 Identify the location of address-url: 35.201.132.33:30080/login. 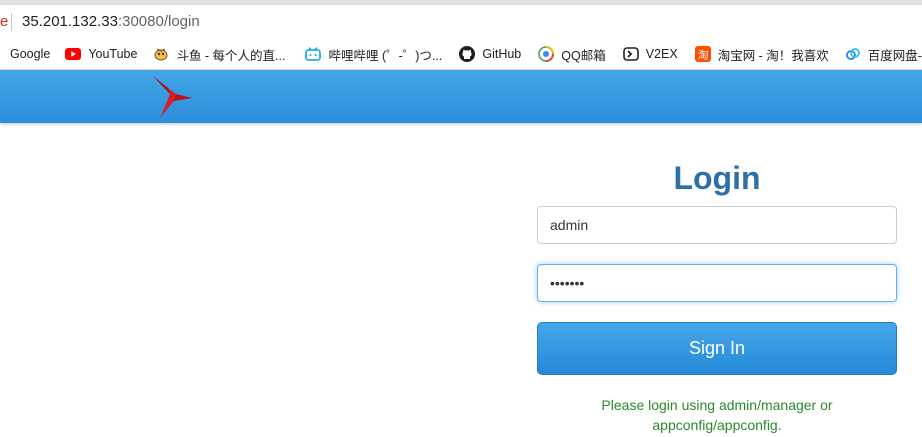
(111, 21).